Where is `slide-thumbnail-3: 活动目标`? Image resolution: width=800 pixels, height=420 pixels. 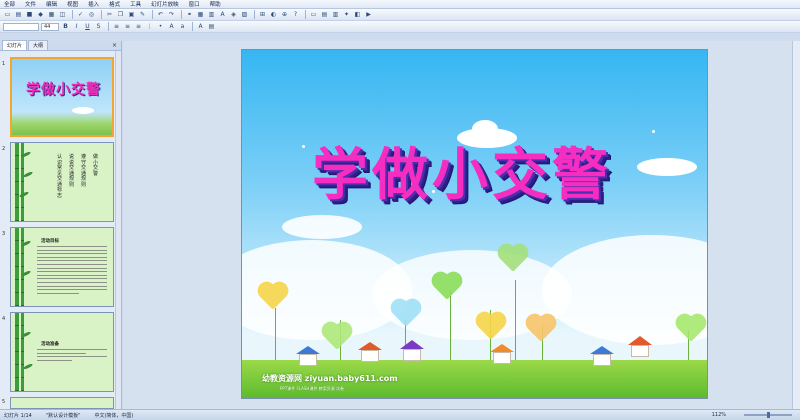 slide-thumbnail-3: 活动目标 is located at coordinates (62, 267).